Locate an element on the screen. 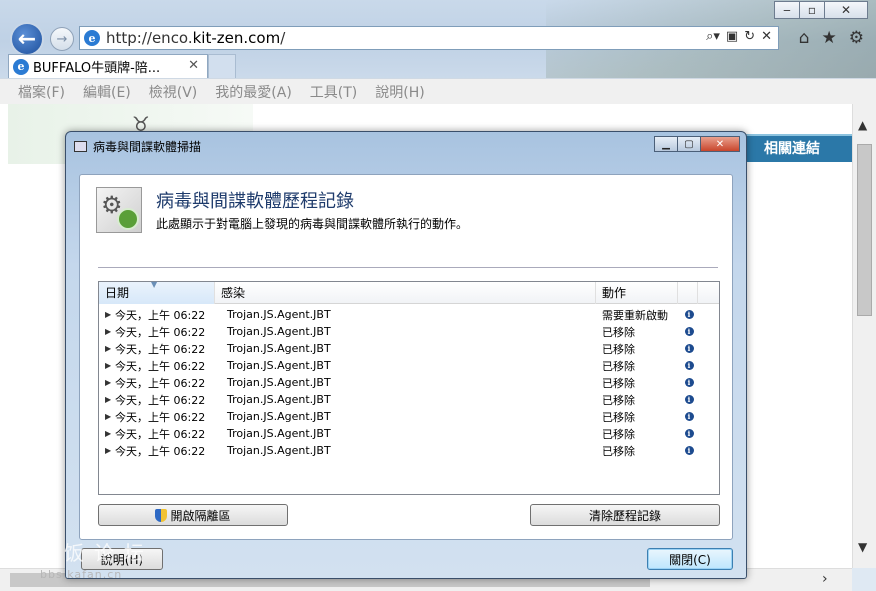 The width and height of the screenshot is (876, 591). scroll-up-icon: ▲ is located at coordinates (862, 125).